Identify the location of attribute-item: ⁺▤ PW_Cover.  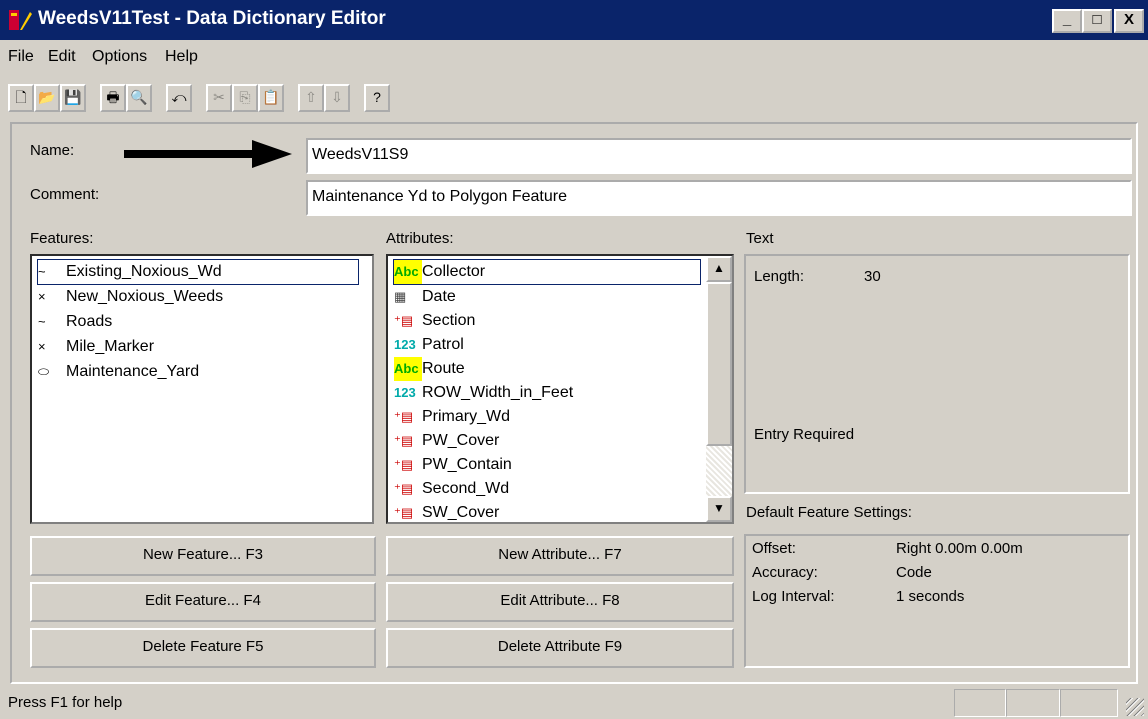
(446, 441).